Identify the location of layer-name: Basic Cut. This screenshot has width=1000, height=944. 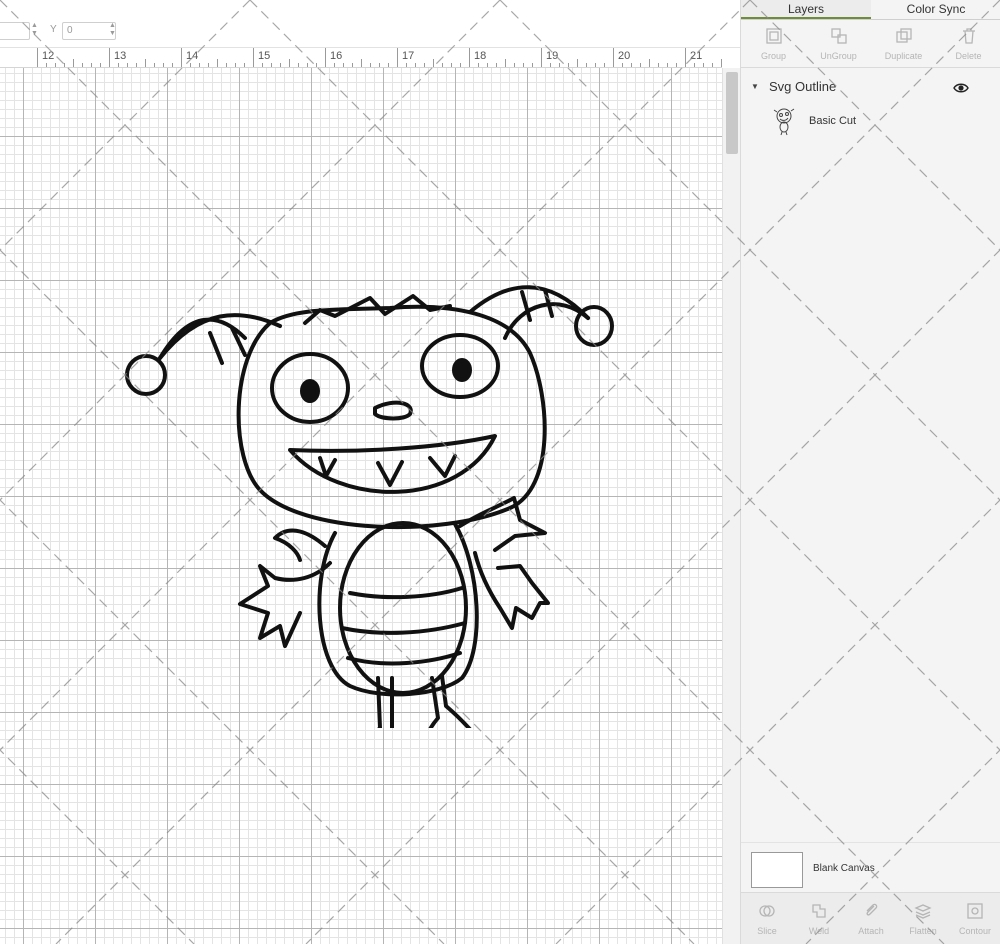
(833, 121).